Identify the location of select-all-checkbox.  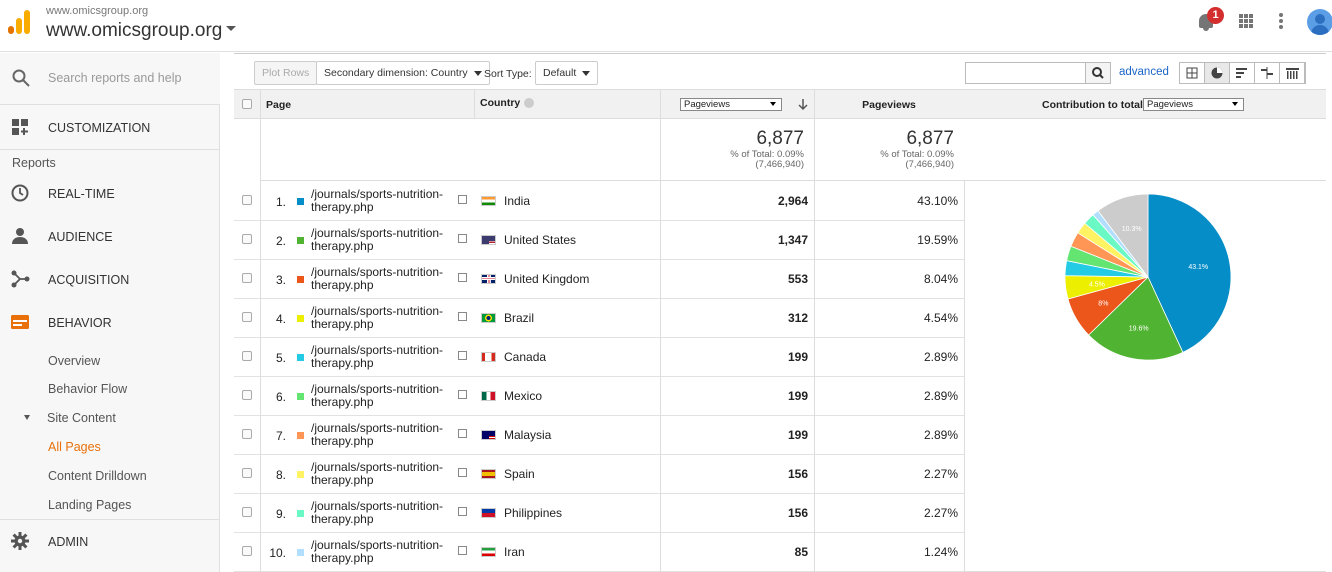
(247, 104).